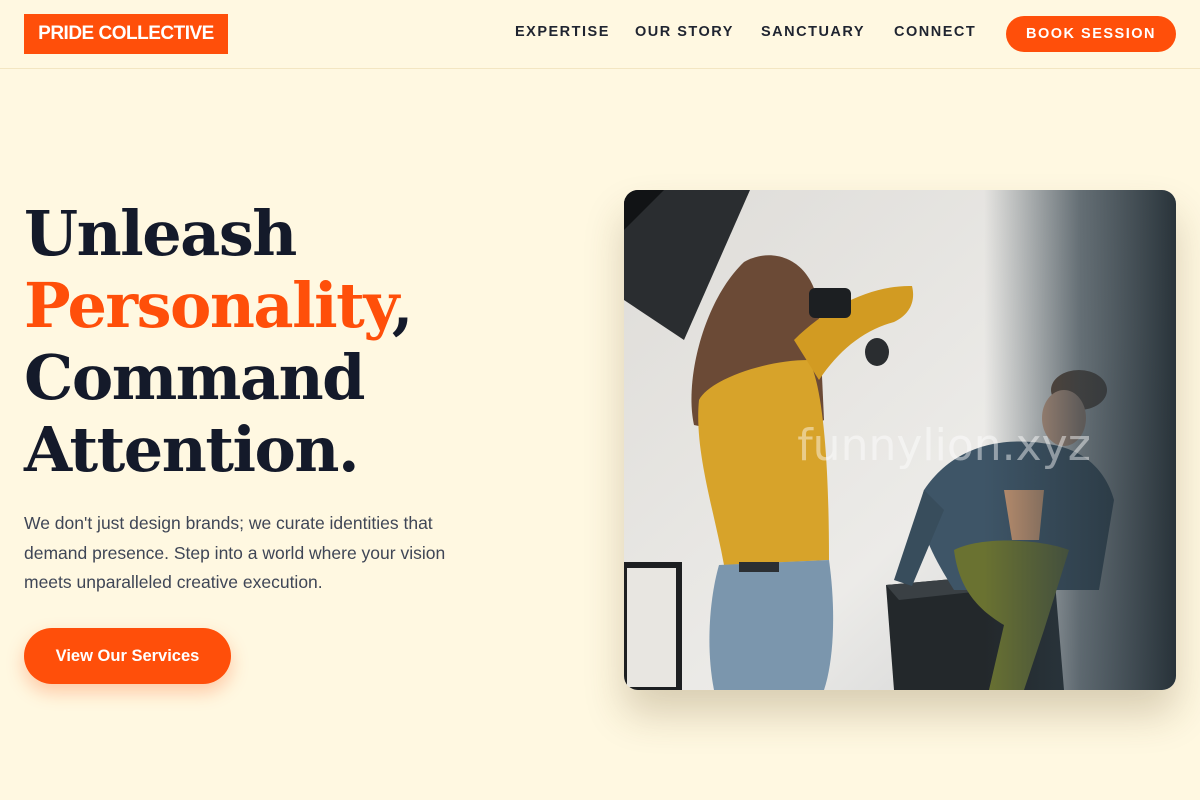 The width and height of the screenshot is (1200, 800). What do you see at coordinates (813, 32) in the screenshot?
I see `nav-link-sanctuary: SANCTUARY` at bounding box center [813, 32].